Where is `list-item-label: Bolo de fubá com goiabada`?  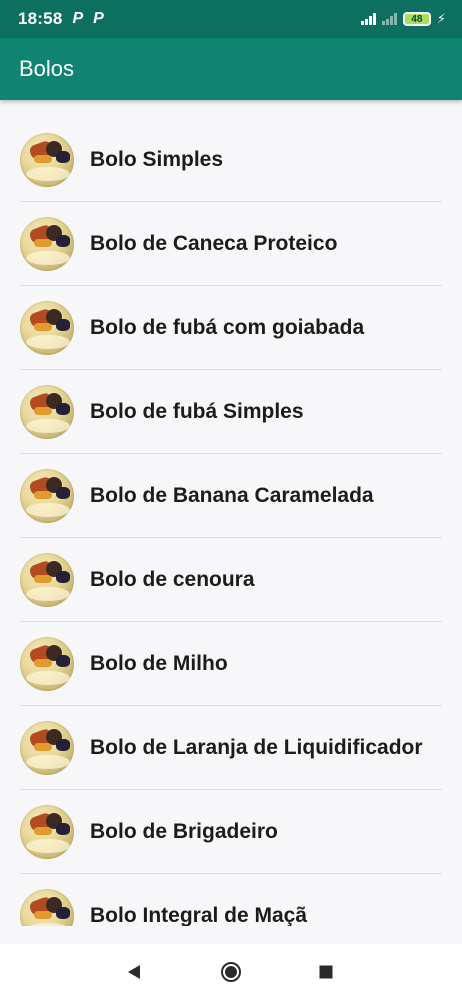 list-item-label: Bolo de fubá com goiabada is located at coordinates (227, 327).